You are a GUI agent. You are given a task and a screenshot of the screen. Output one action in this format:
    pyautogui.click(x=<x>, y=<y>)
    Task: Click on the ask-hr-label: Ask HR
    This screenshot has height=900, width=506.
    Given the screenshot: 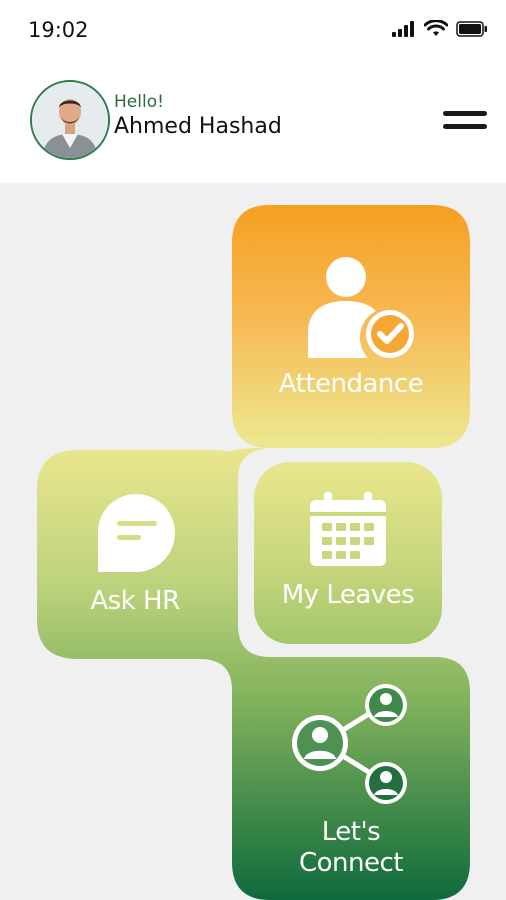 What is the action you would take?
    pyautogui.click(x=135, y=601)
    